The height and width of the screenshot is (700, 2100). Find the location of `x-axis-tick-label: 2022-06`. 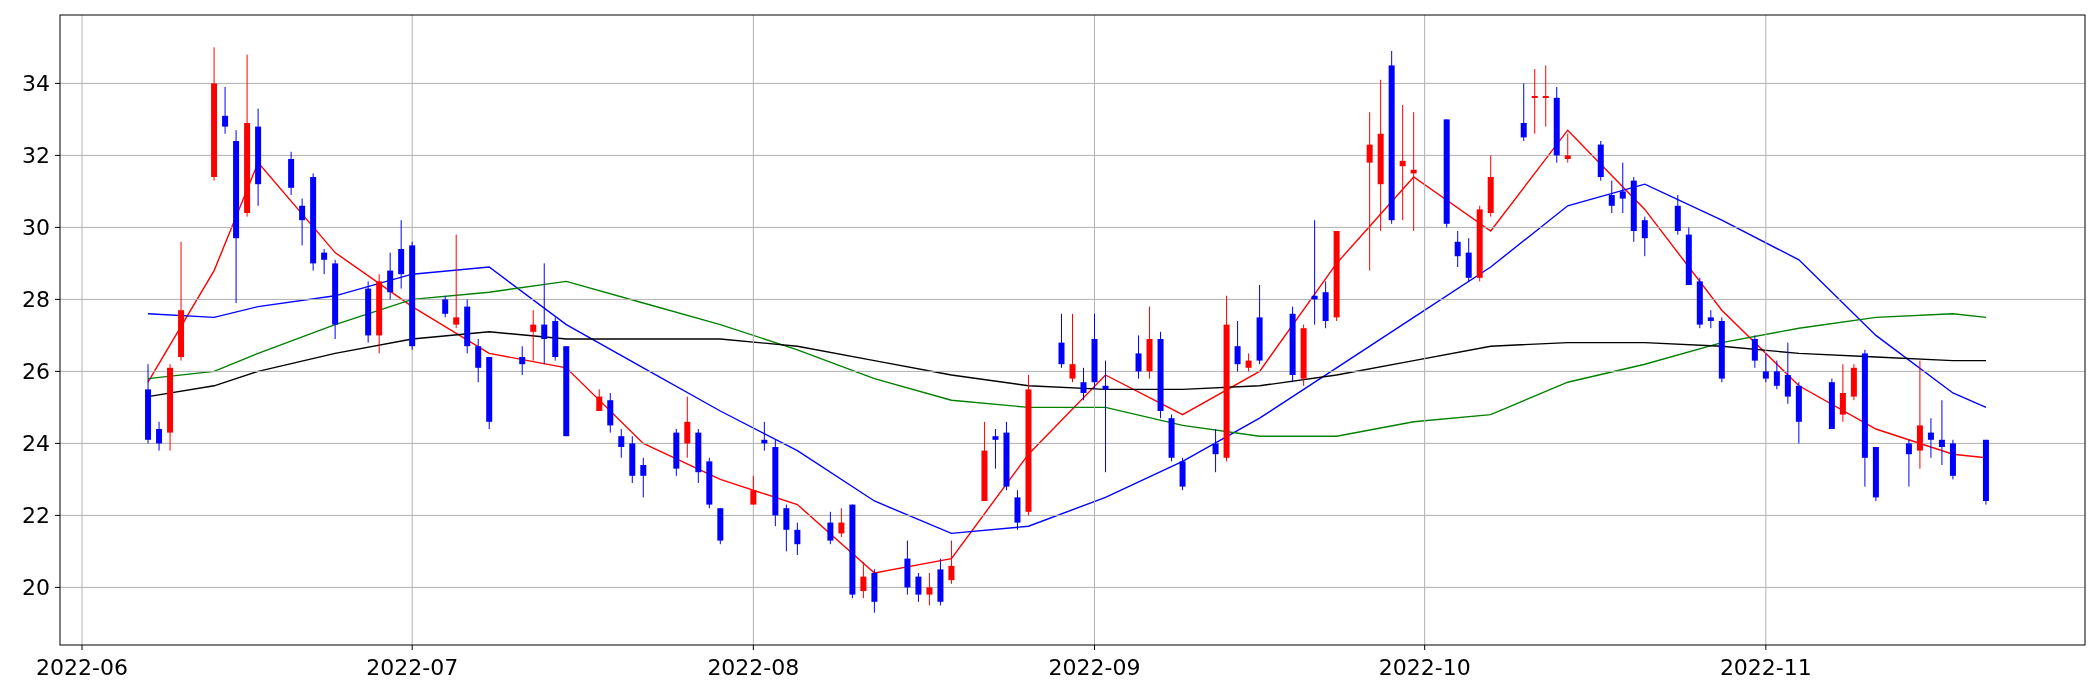

x-axis-tick-label: 2022-06 is located at coordinates (82, 667).